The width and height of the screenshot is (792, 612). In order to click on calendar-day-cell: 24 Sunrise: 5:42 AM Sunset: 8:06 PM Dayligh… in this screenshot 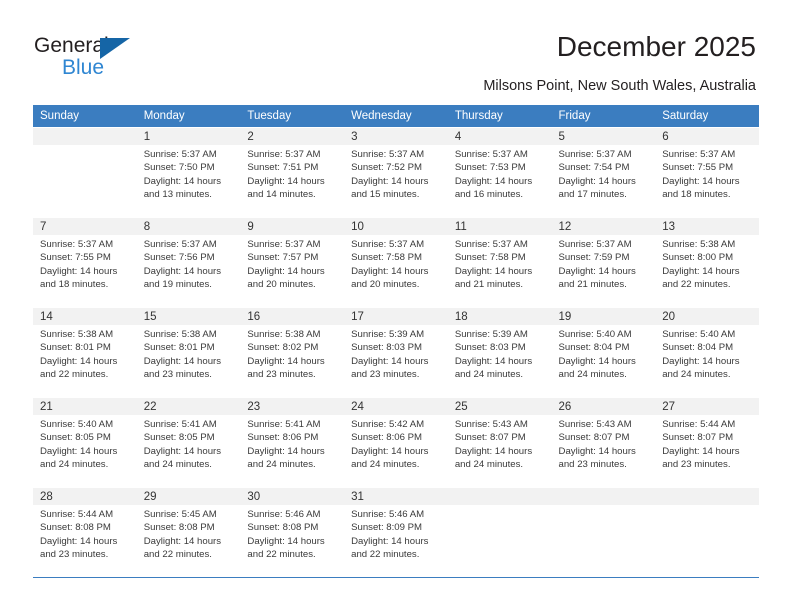, I will do `click(396, 442)`.